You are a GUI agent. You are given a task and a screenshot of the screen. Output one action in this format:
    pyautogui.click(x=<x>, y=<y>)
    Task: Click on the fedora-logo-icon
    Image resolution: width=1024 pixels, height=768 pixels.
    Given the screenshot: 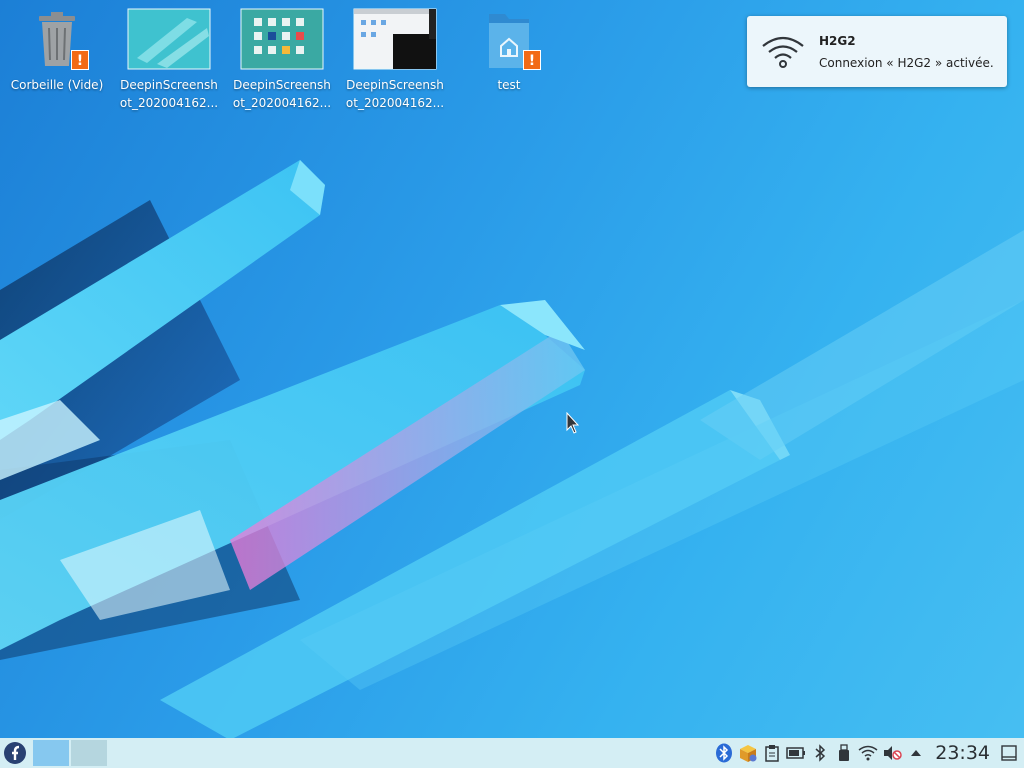 What is the action you would take?
    pyautogui.click(x=15, y=753)
    